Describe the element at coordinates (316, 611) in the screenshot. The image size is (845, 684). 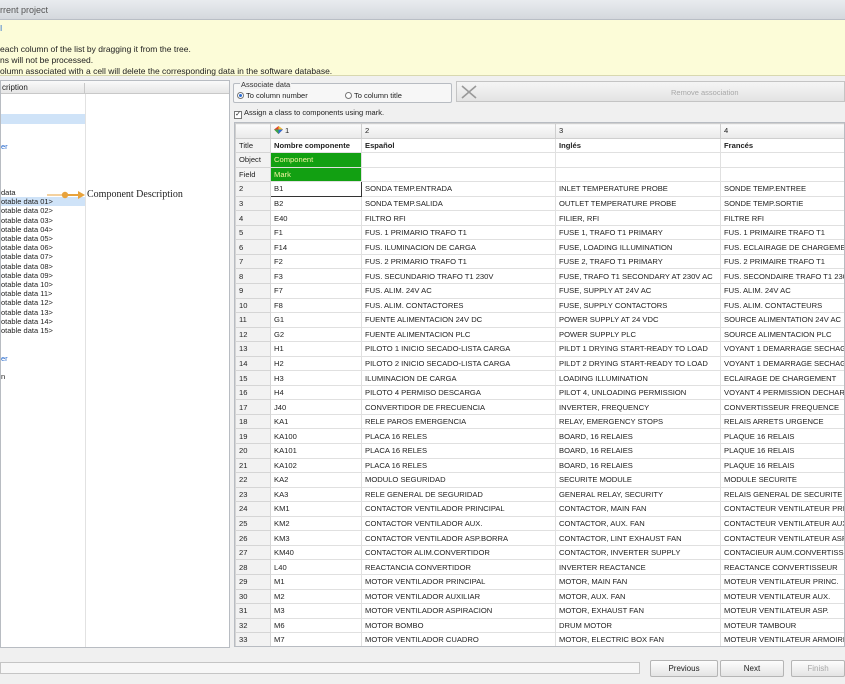
I see `grid-cell: M3` at that location.